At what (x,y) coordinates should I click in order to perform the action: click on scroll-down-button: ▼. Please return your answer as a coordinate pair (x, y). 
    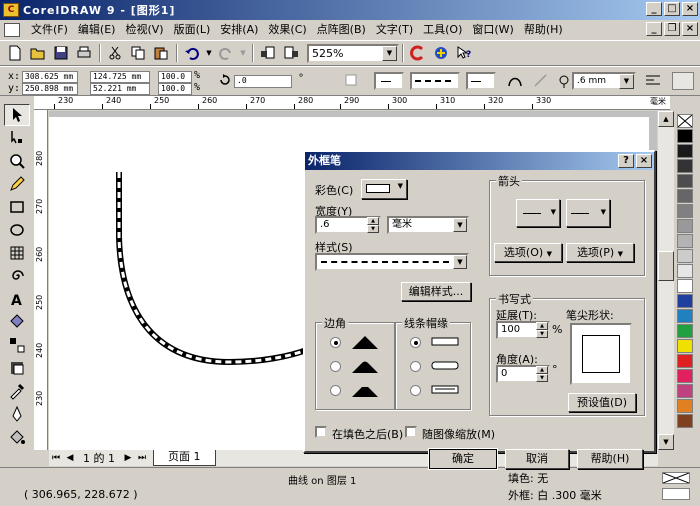
    Looking at the image, I should click on (666, 442).